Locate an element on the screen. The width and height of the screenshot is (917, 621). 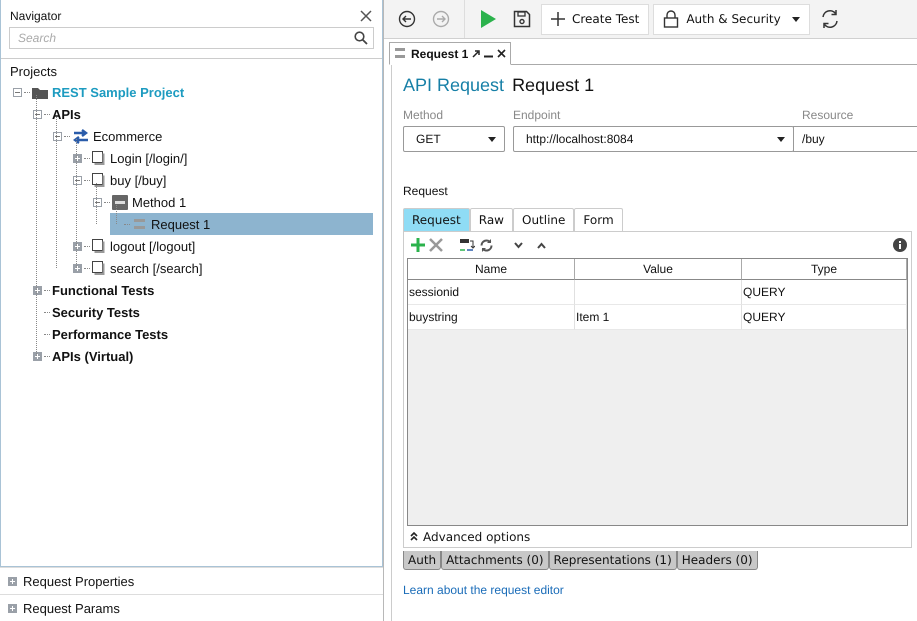
create-test-button: Create Test is located at coordinates (595, 19).